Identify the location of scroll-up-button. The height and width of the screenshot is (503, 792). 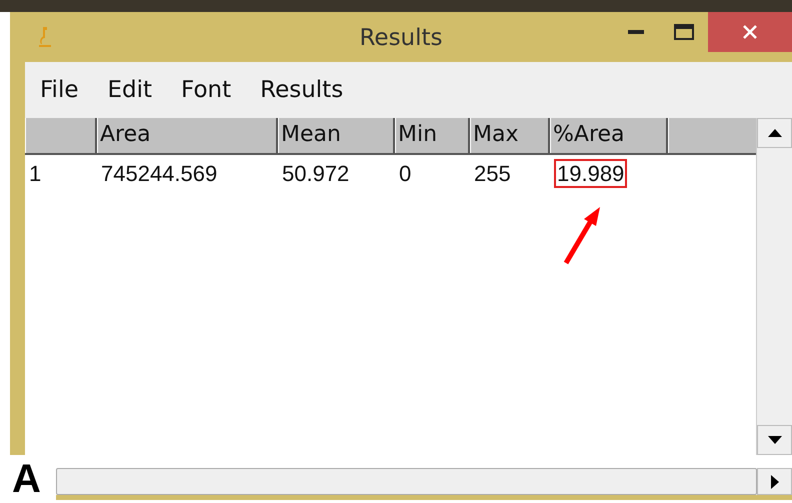
(774, 133).